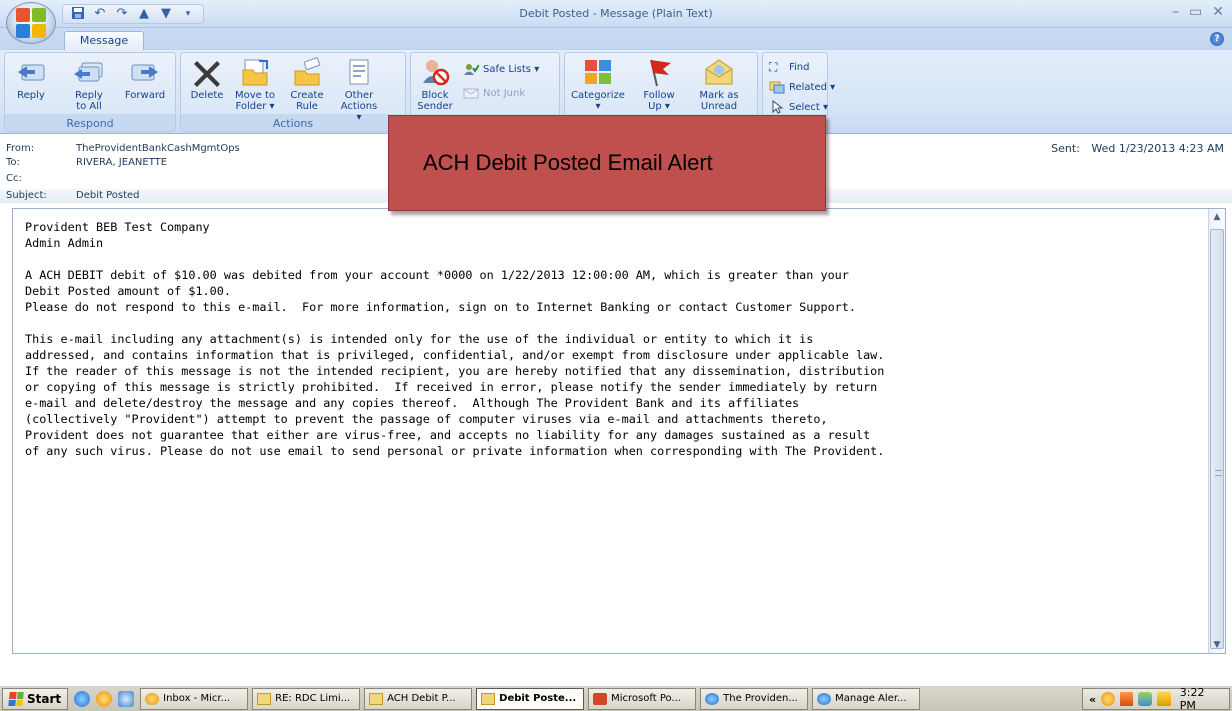 The image size is (1232, 711). I want to click on body-line: Admin Admin, so click(64, 243).